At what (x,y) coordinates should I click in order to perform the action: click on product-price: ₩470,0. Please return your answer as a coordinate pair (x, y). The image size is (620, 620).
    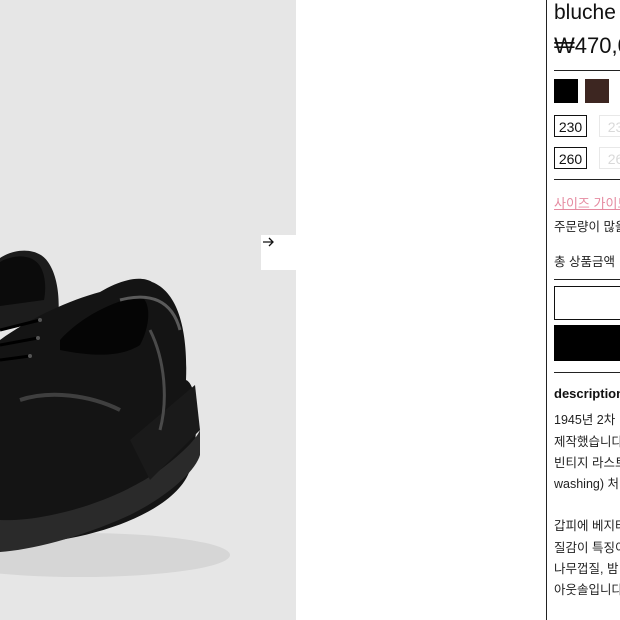
    Looking at the image, I should click on (587, 45).